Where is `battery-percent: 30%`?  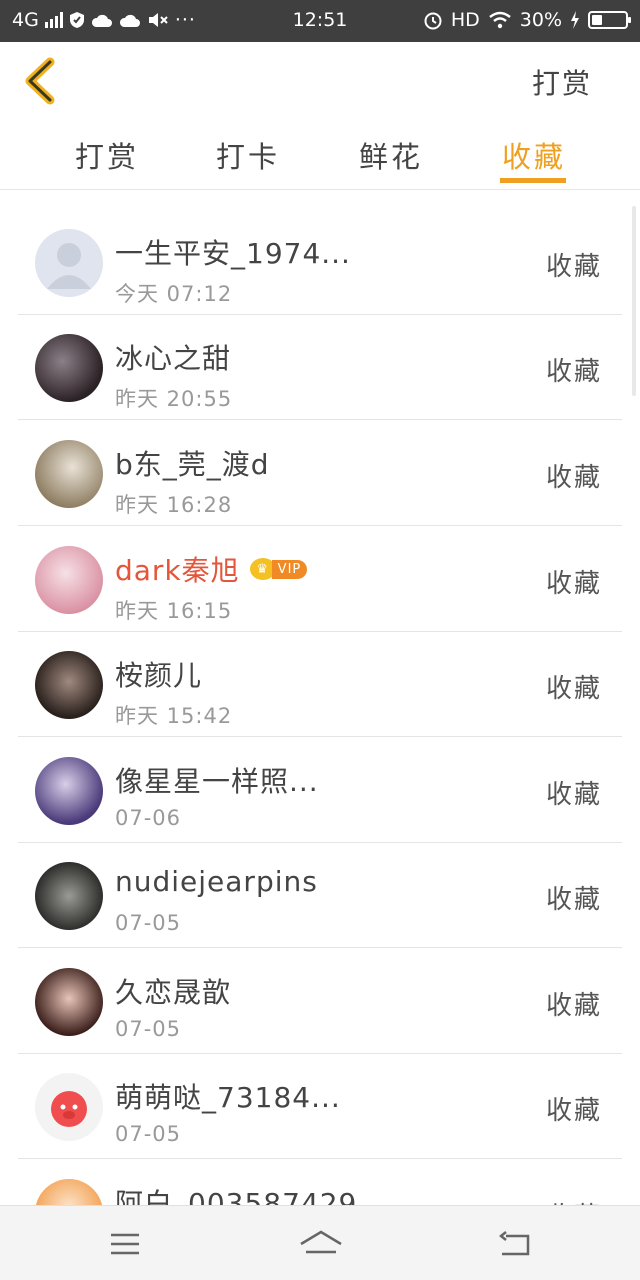 battery-percent: 30% is located at coordinates (540, 20).